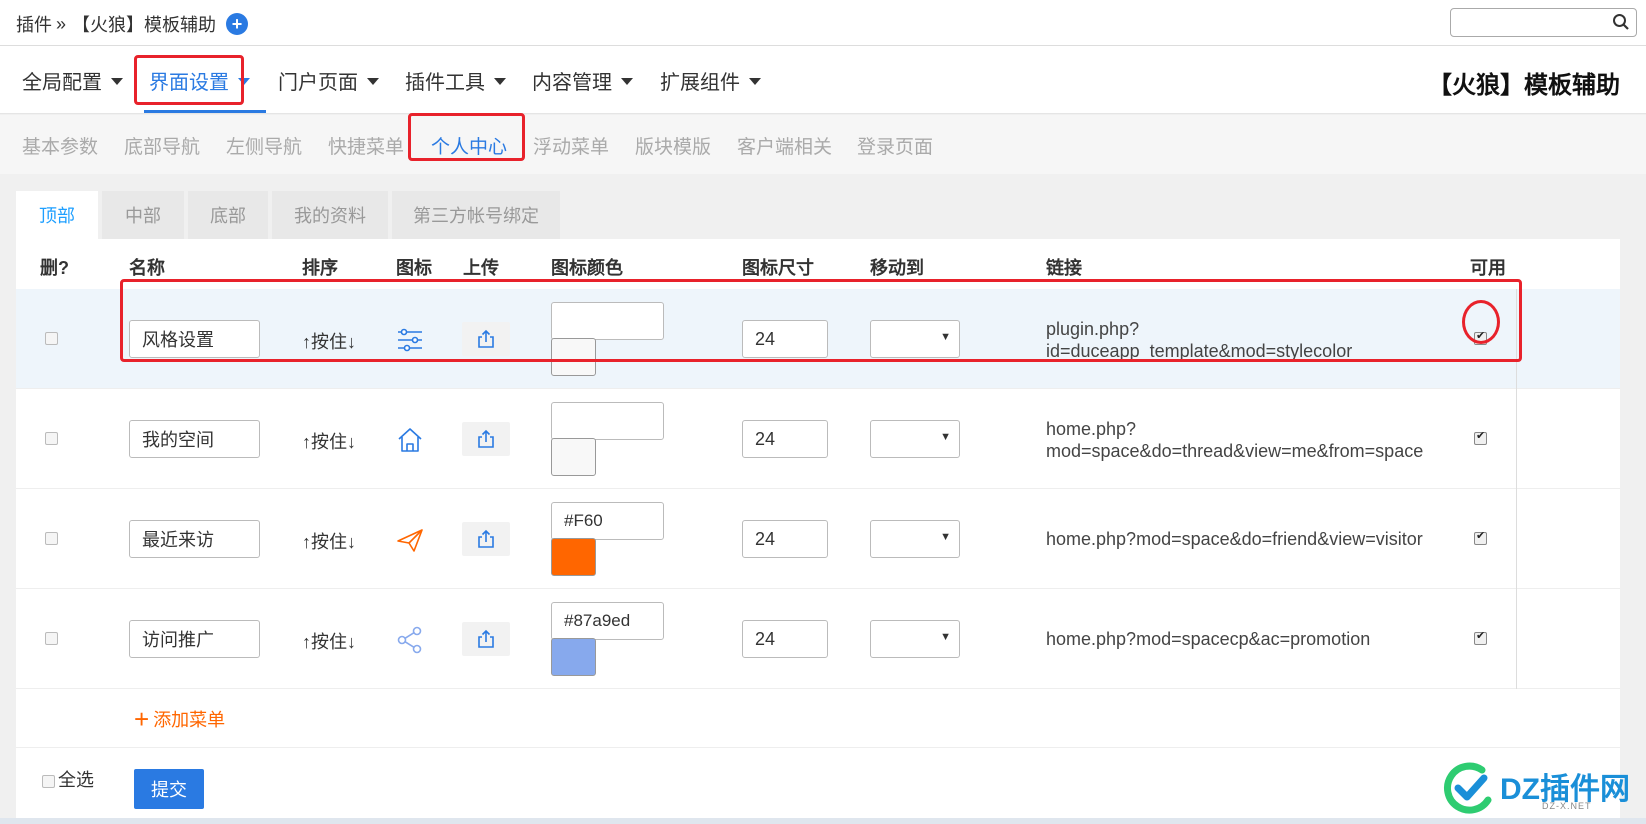 Image resolution: width=1646 pixels, height=824 pixels. What do you see at coordinates (481, 268) in the screenshot?
I see `header-upload: 上传` at bounding box center [481, 268].